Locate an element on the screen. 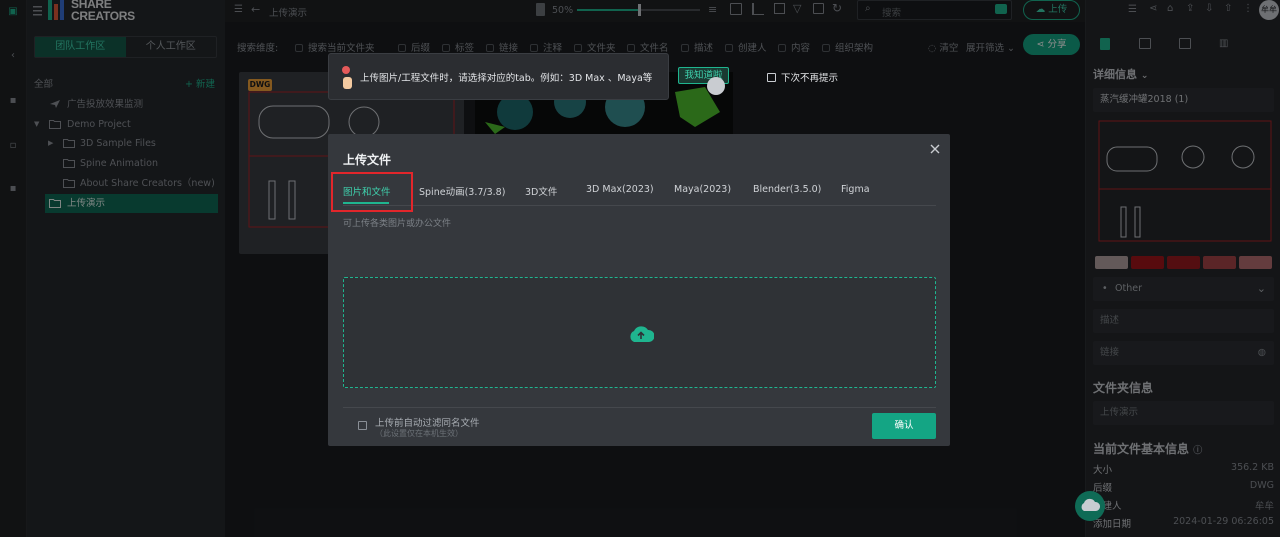 The width and height of the screenshot is (1280, 537). highlight-box is located at coordinates (372, 192).